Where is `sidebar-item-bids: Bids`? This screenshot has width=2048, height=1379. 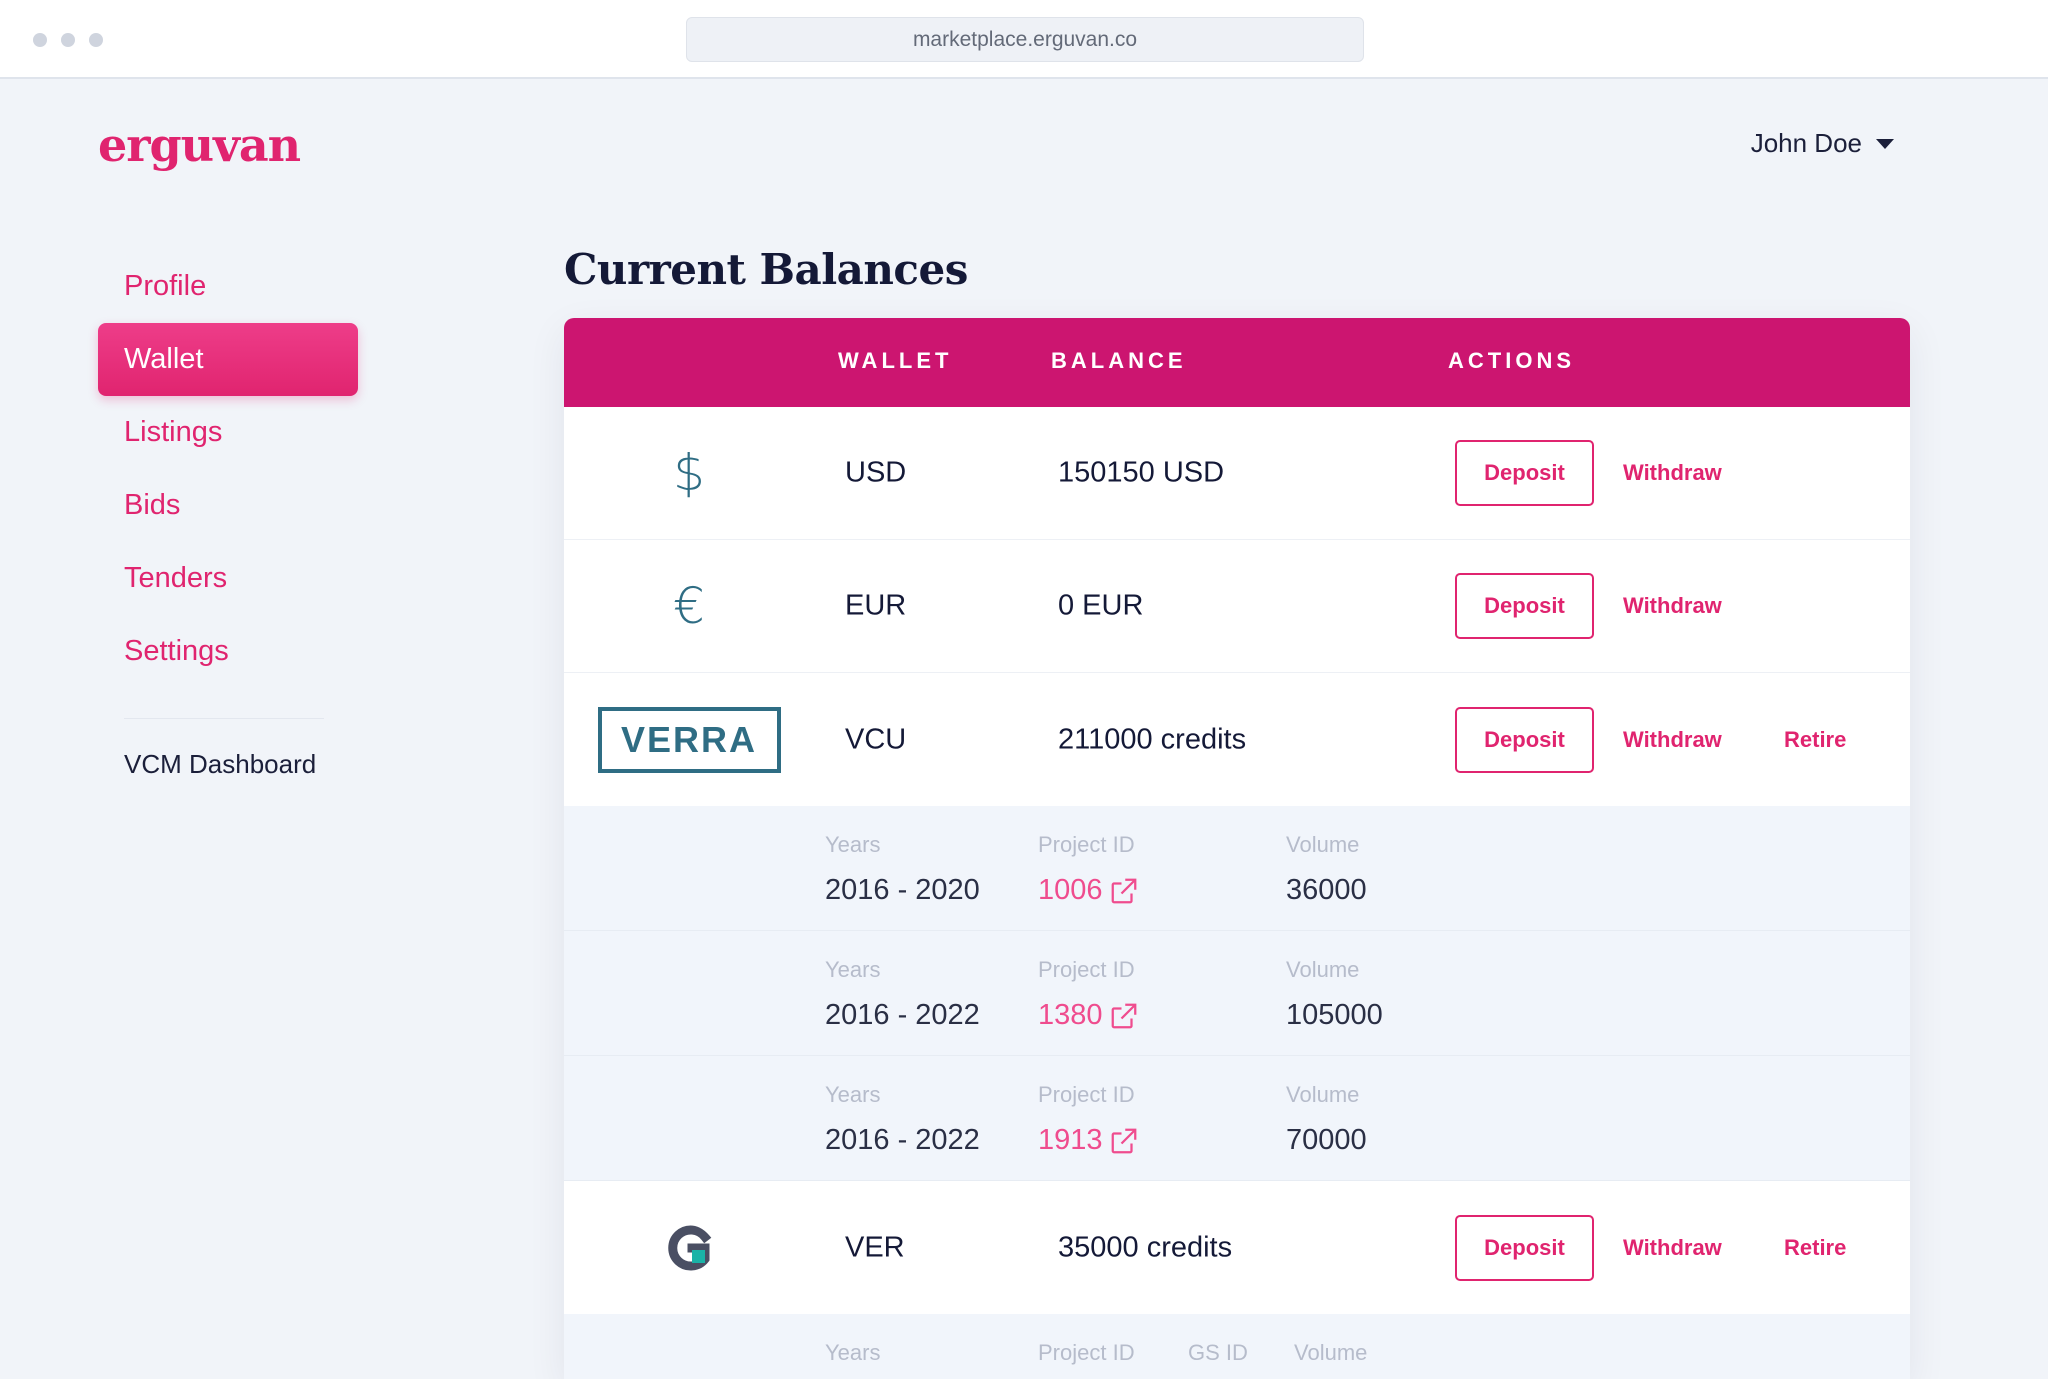 sidebar-item-bids: Bids is located at coordinates (228, 505).